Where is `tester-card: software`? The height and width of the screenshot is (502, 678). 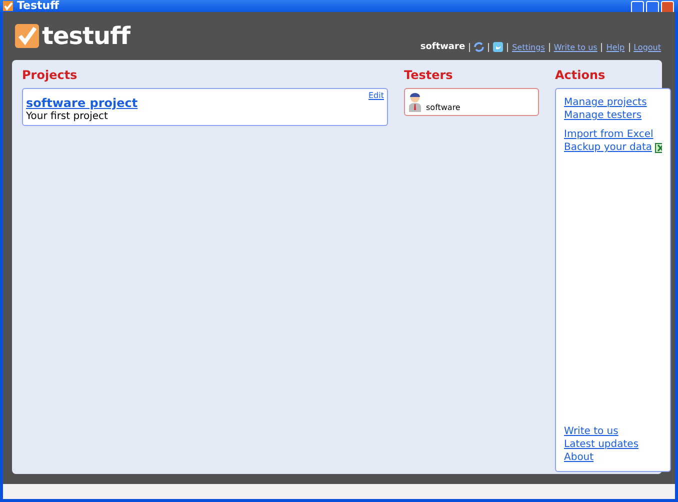
tester-card: software is located at coordinates (471, 102).